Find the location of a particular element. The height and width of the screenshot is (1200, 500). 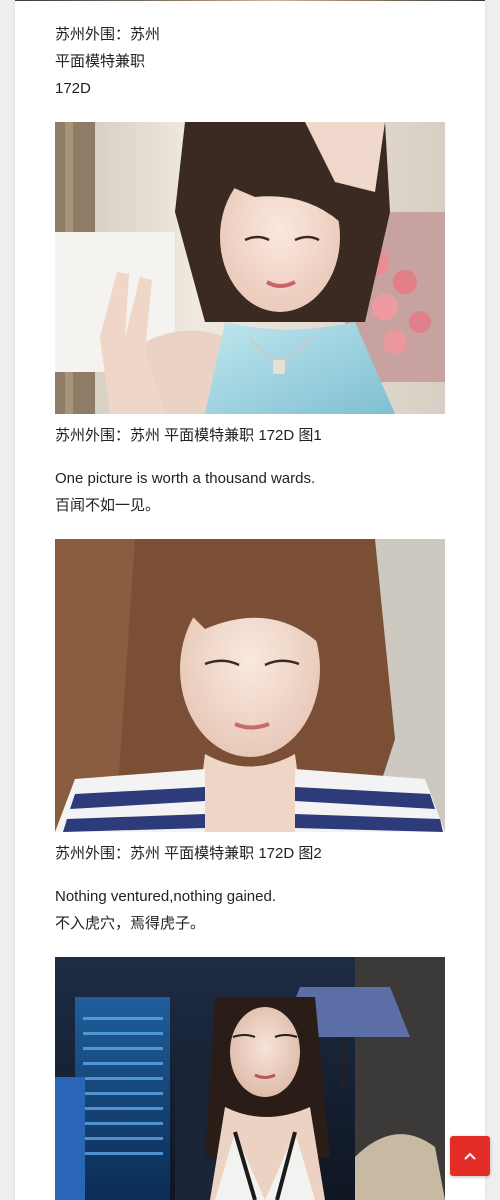

chevron-up-icon is located at coordinates (470, 1156).